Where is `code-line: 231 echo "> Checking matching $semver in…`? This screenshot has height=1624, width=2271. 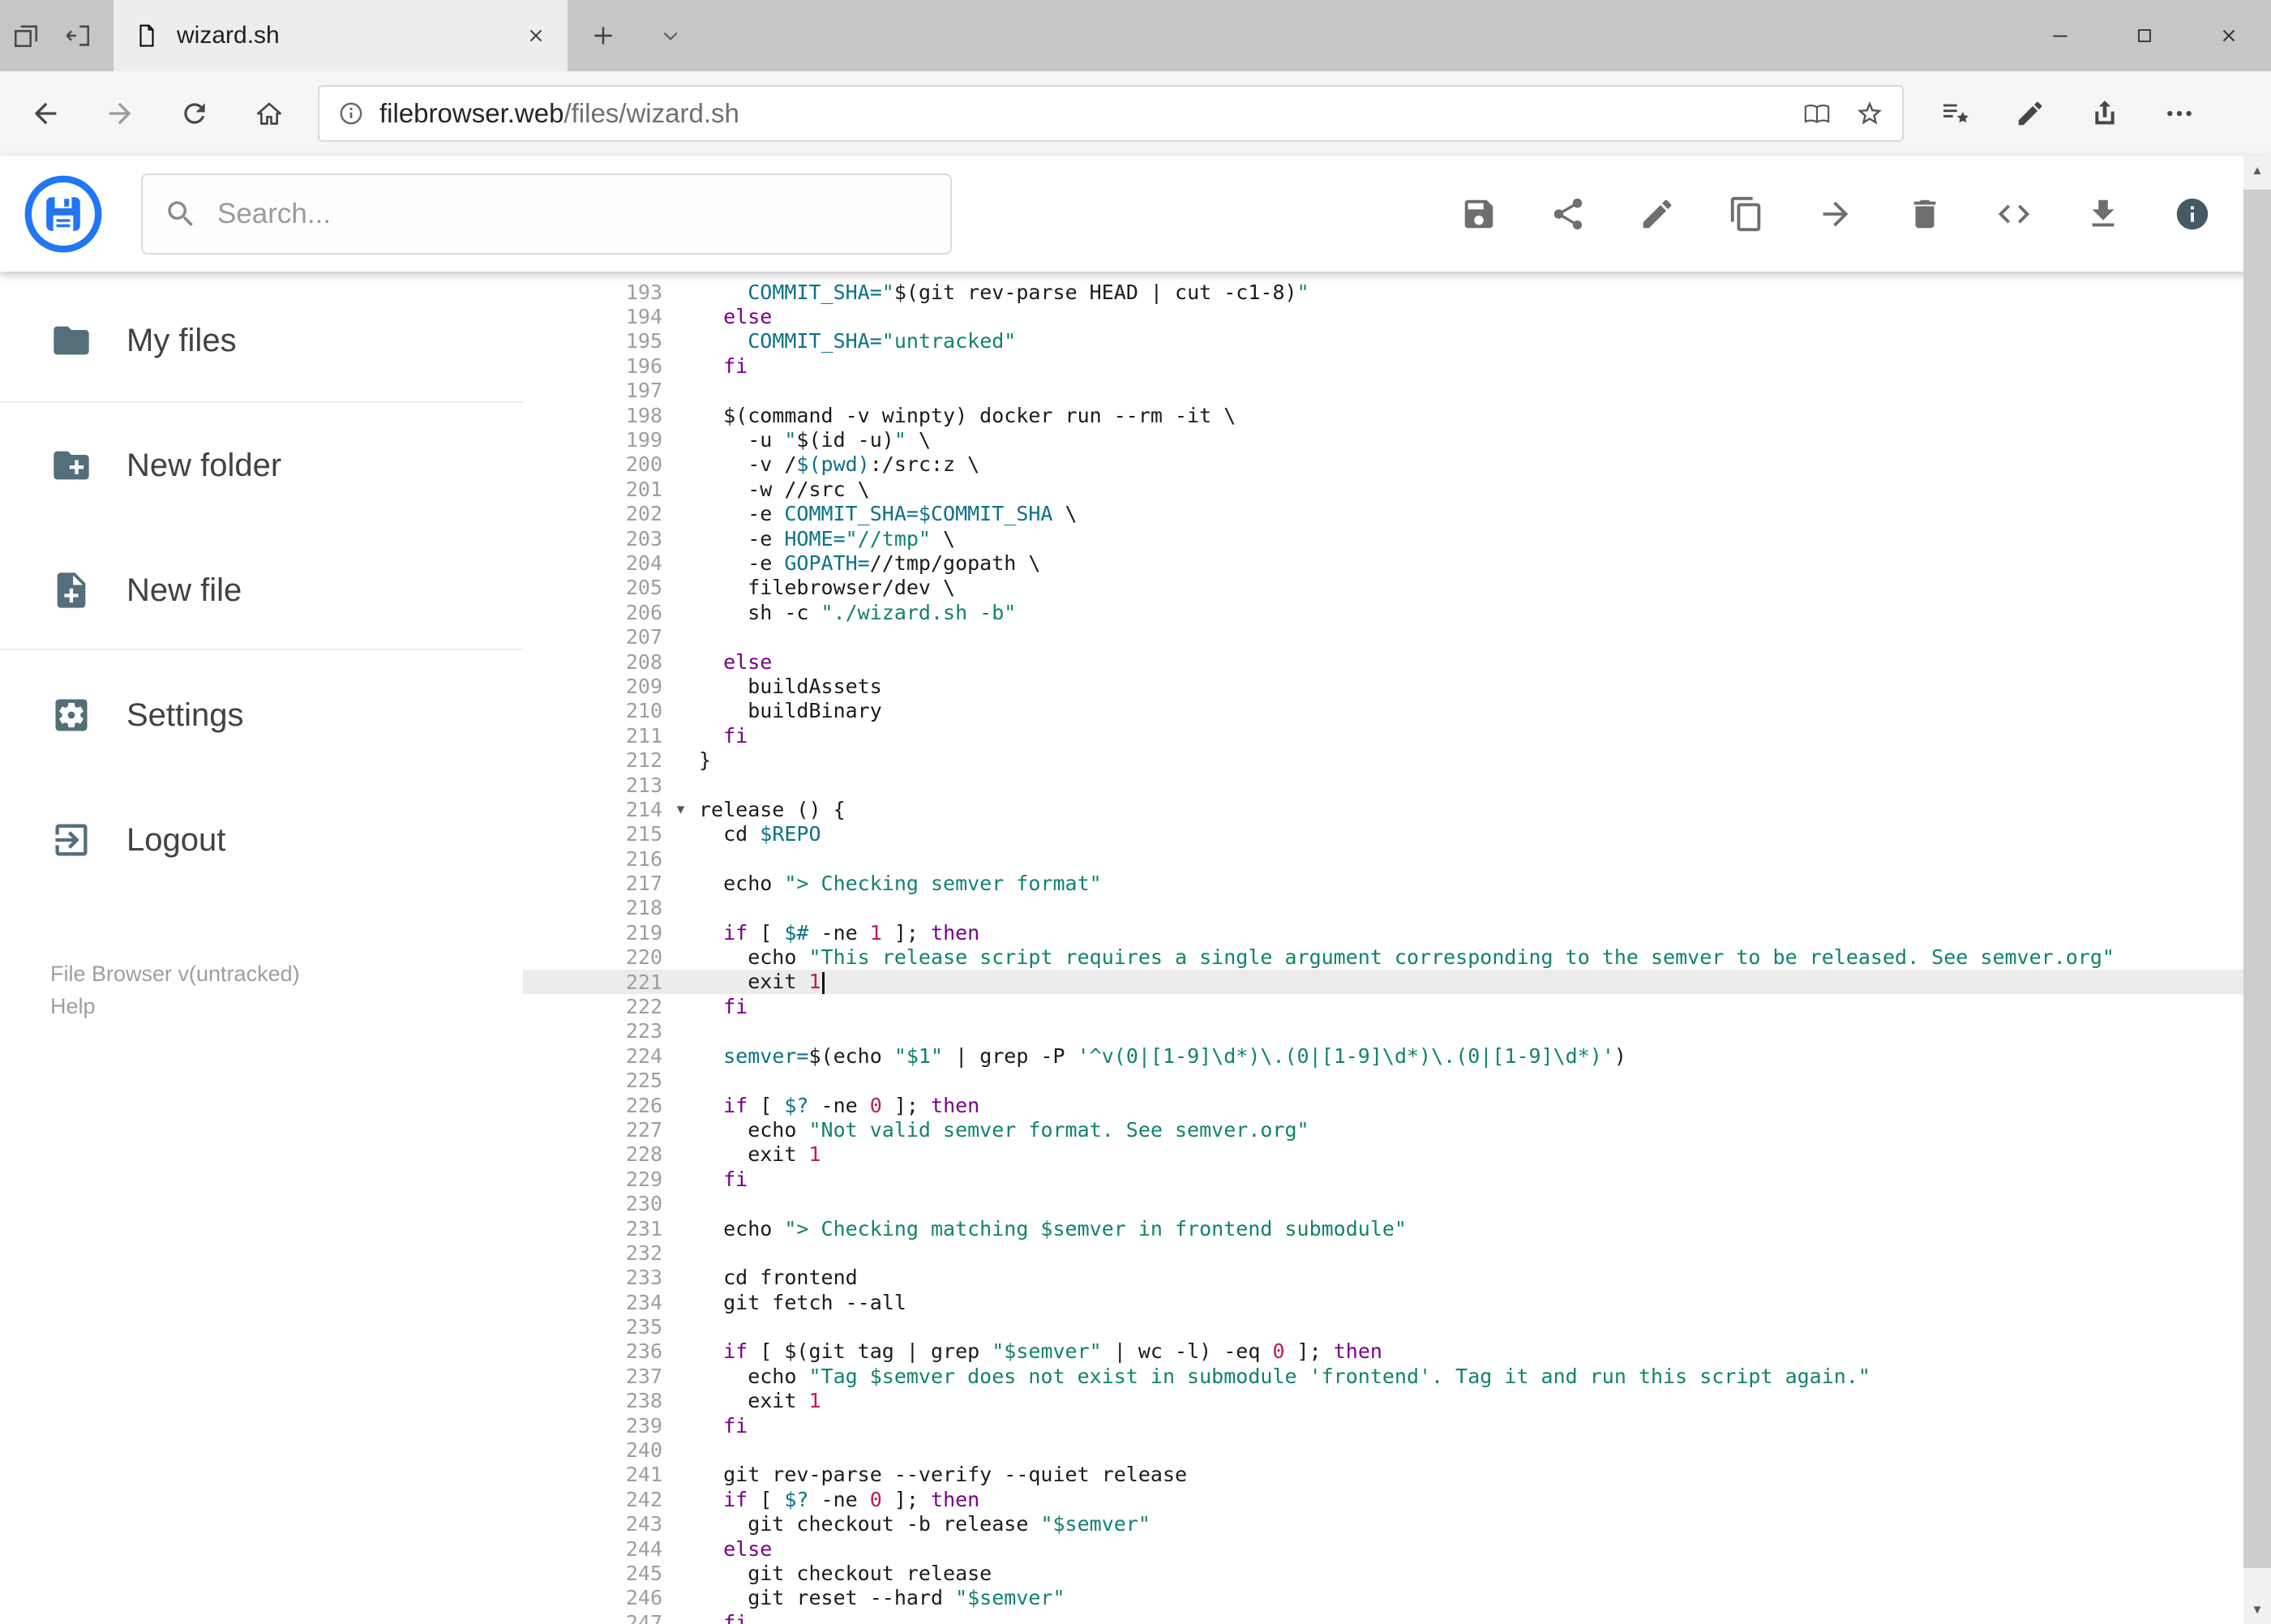
code-line: 231 echo "> Checking matching $semver in… is located at coordinates (1383, 1228).